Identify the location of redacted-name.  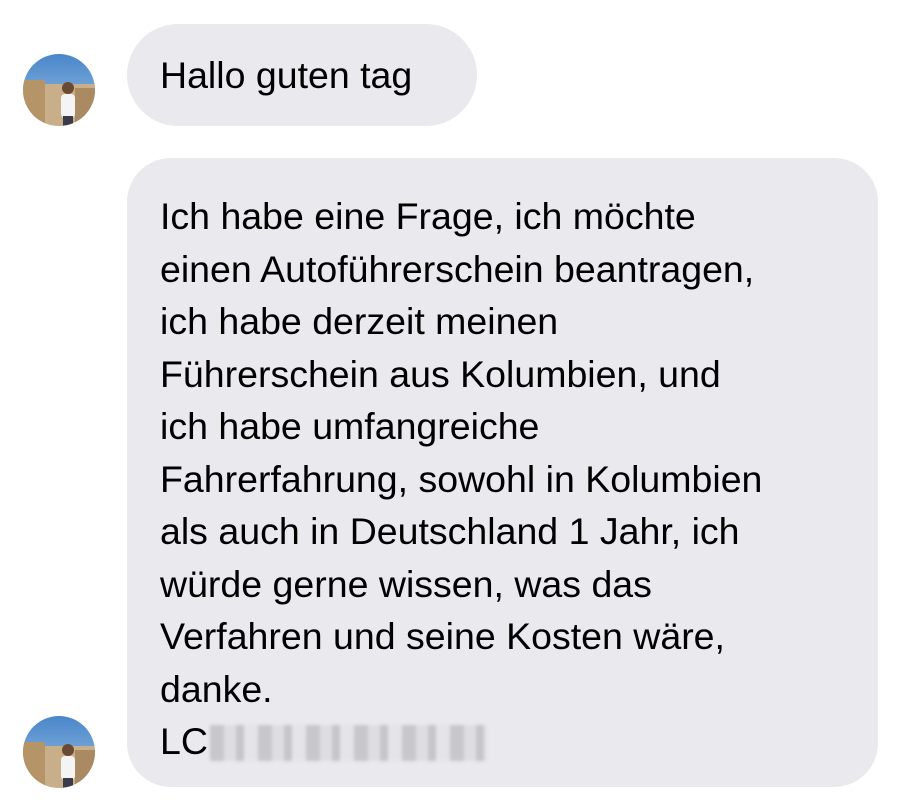
(348, 743).